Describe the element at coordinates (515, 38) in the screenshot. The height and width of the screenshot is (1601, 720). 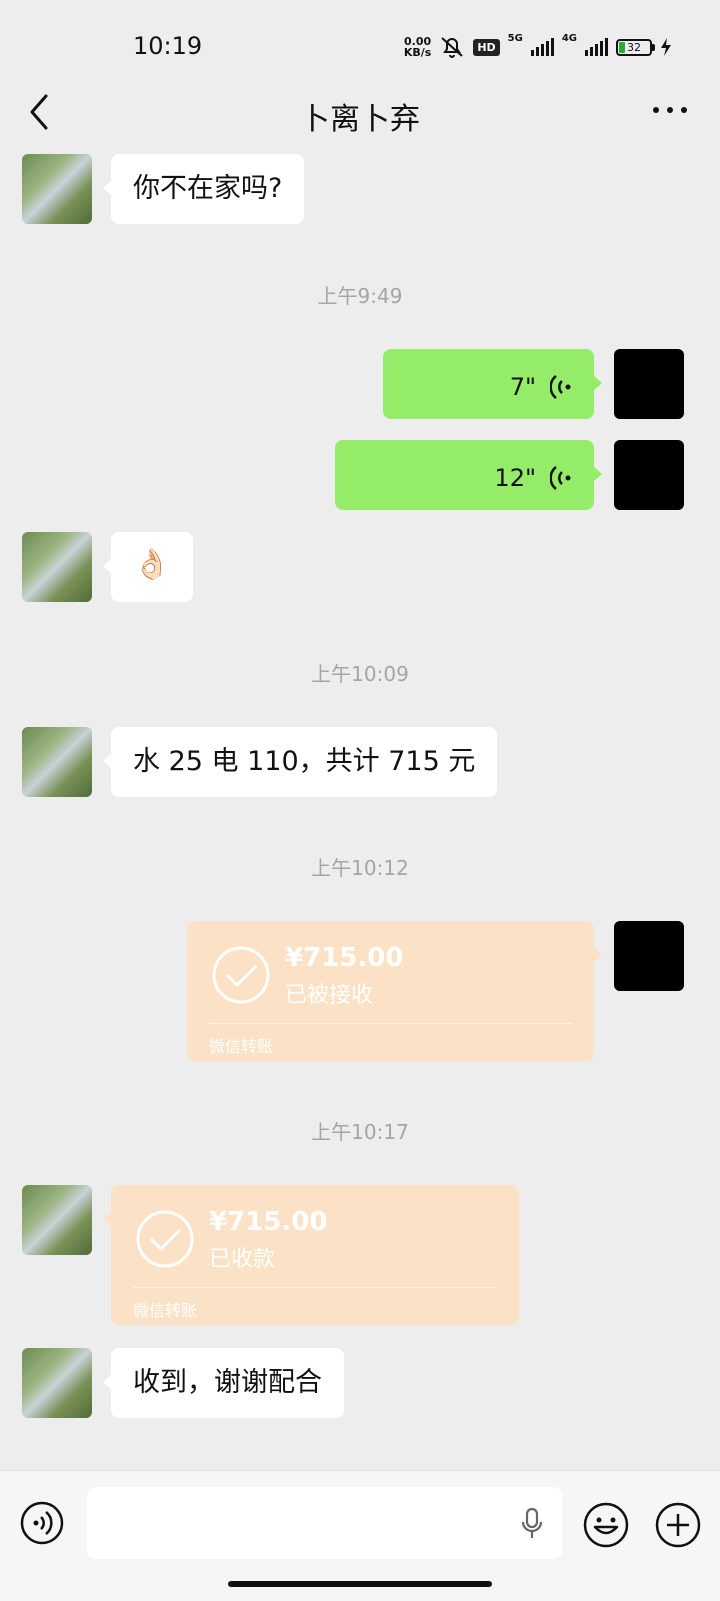
I see `sim1-label: 5G` at that location.